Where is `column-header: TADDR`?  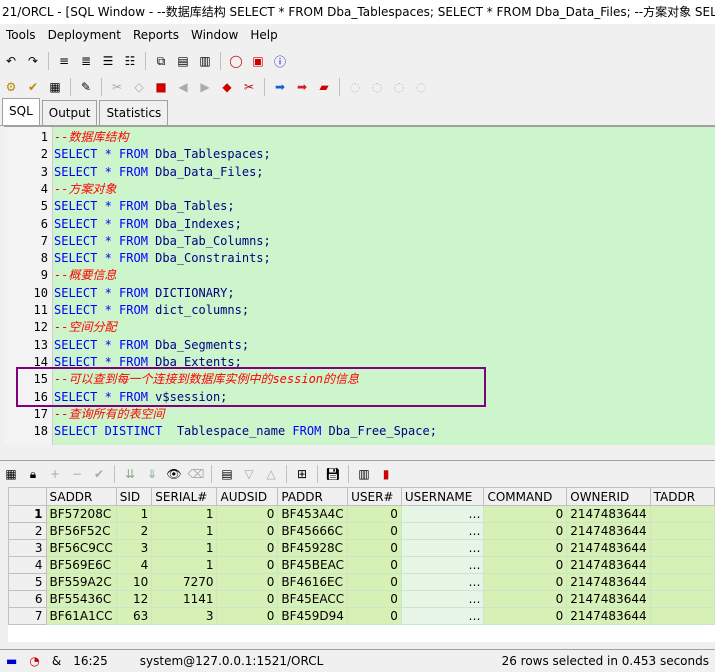
column-header: TADDR is located at coordinates (682, 496).